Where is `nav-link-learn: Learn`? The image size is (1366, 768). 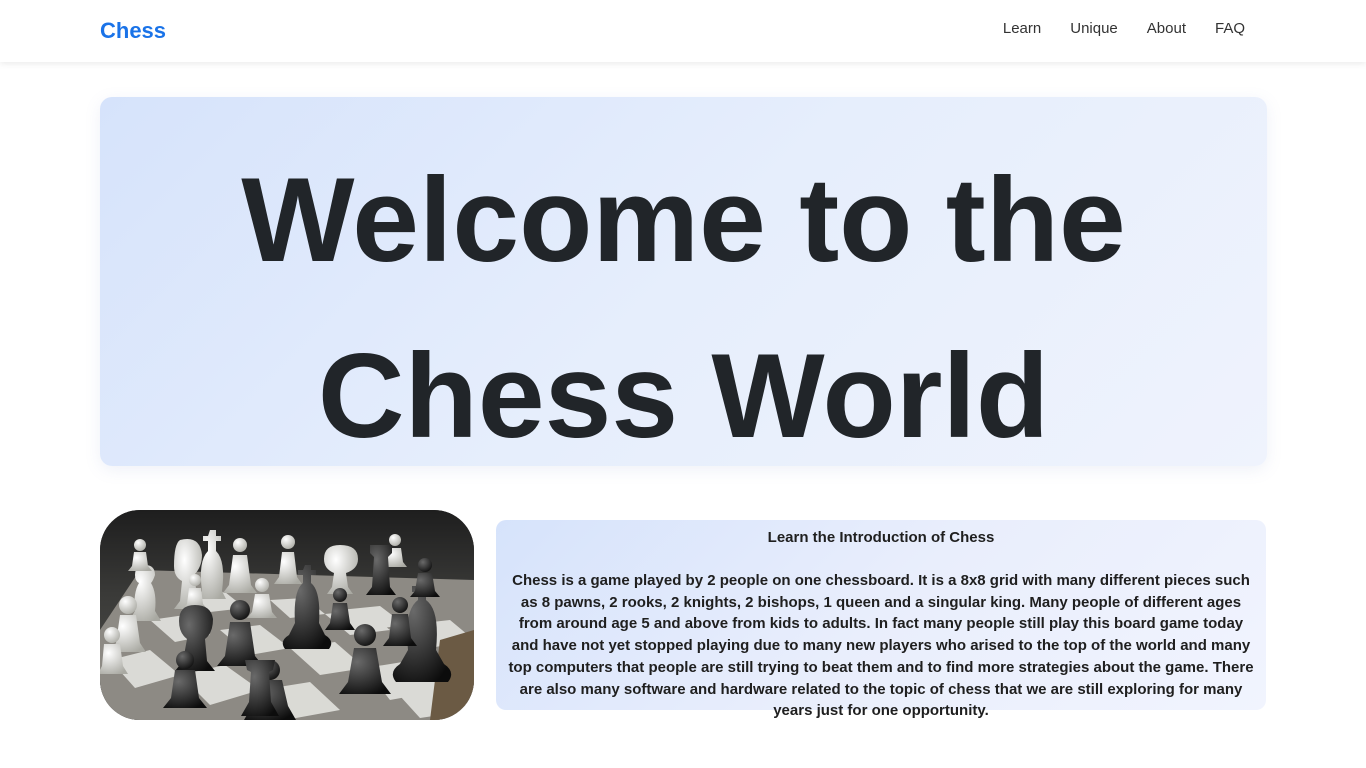 nav-link-learn: Learn is located at coordinates (1022, 29).